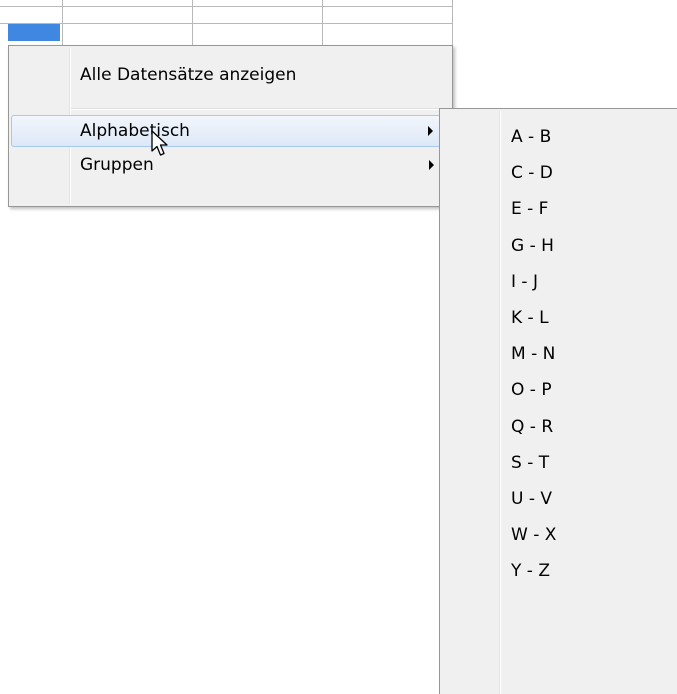 The height and width of the screenshot is (694, 677). What do you see at coordinates (117, 165) in the screenshot?
I see `menu-item-label: Gruppen` at bounding box center [117, 165].